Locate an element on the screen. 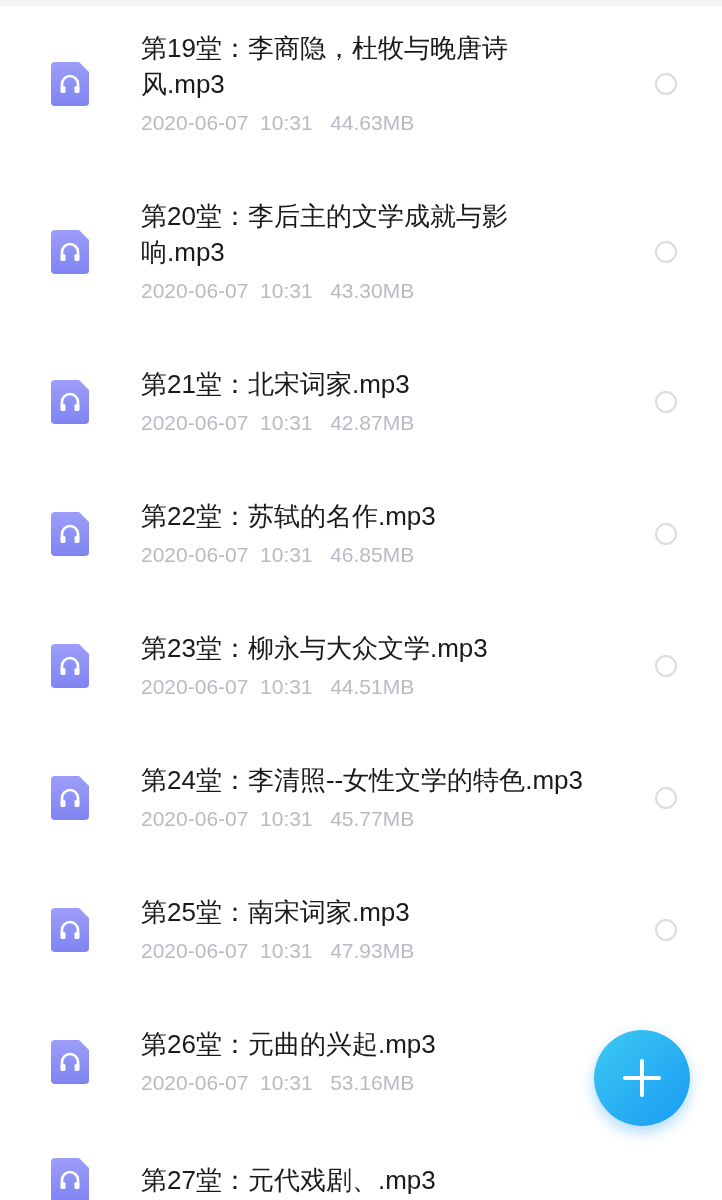 This screenshot has width=722, height=1200. file-name: 第24堂：李清照--女性文学的特色.mp3 is located at coordinates (362, 780).